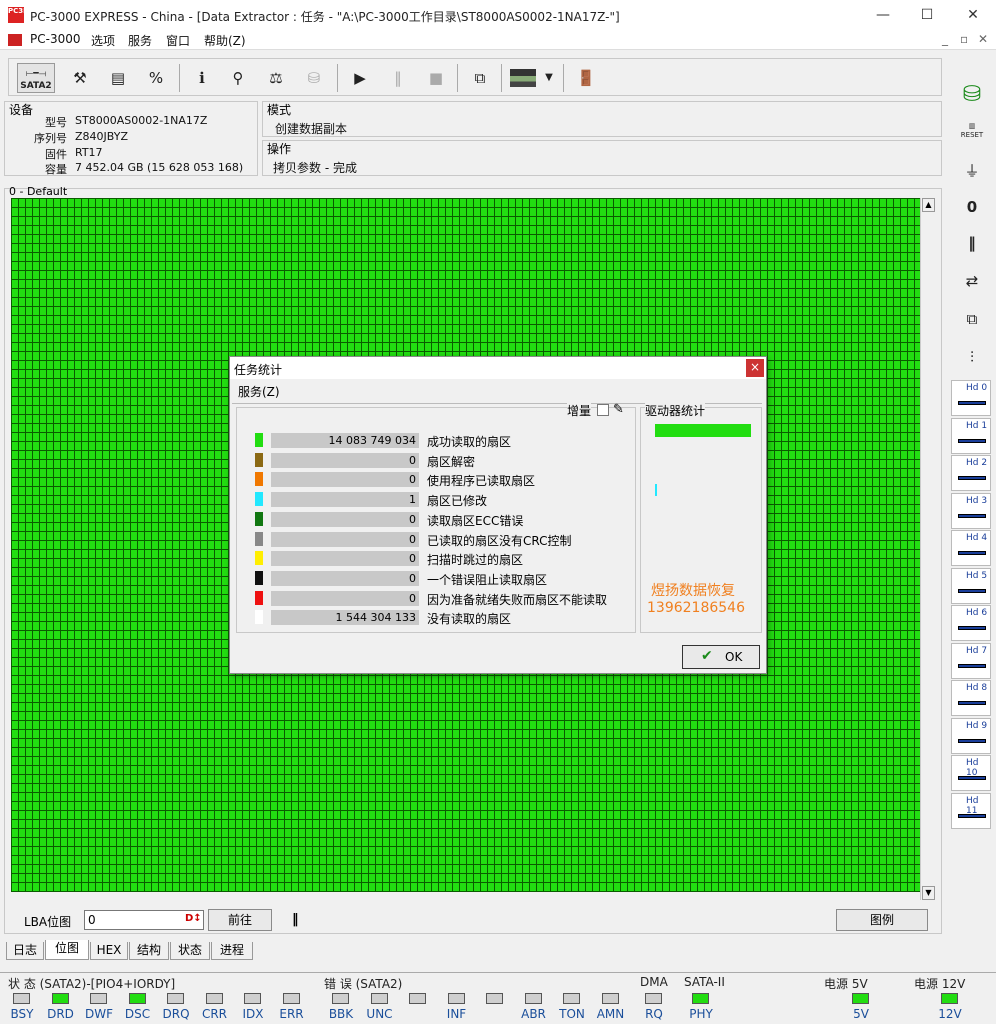 This screenshot has width=996, height=1024. Describe the element at coordinates (232, 951) in the screenshot. I see `tab-process: 进程` at that location.